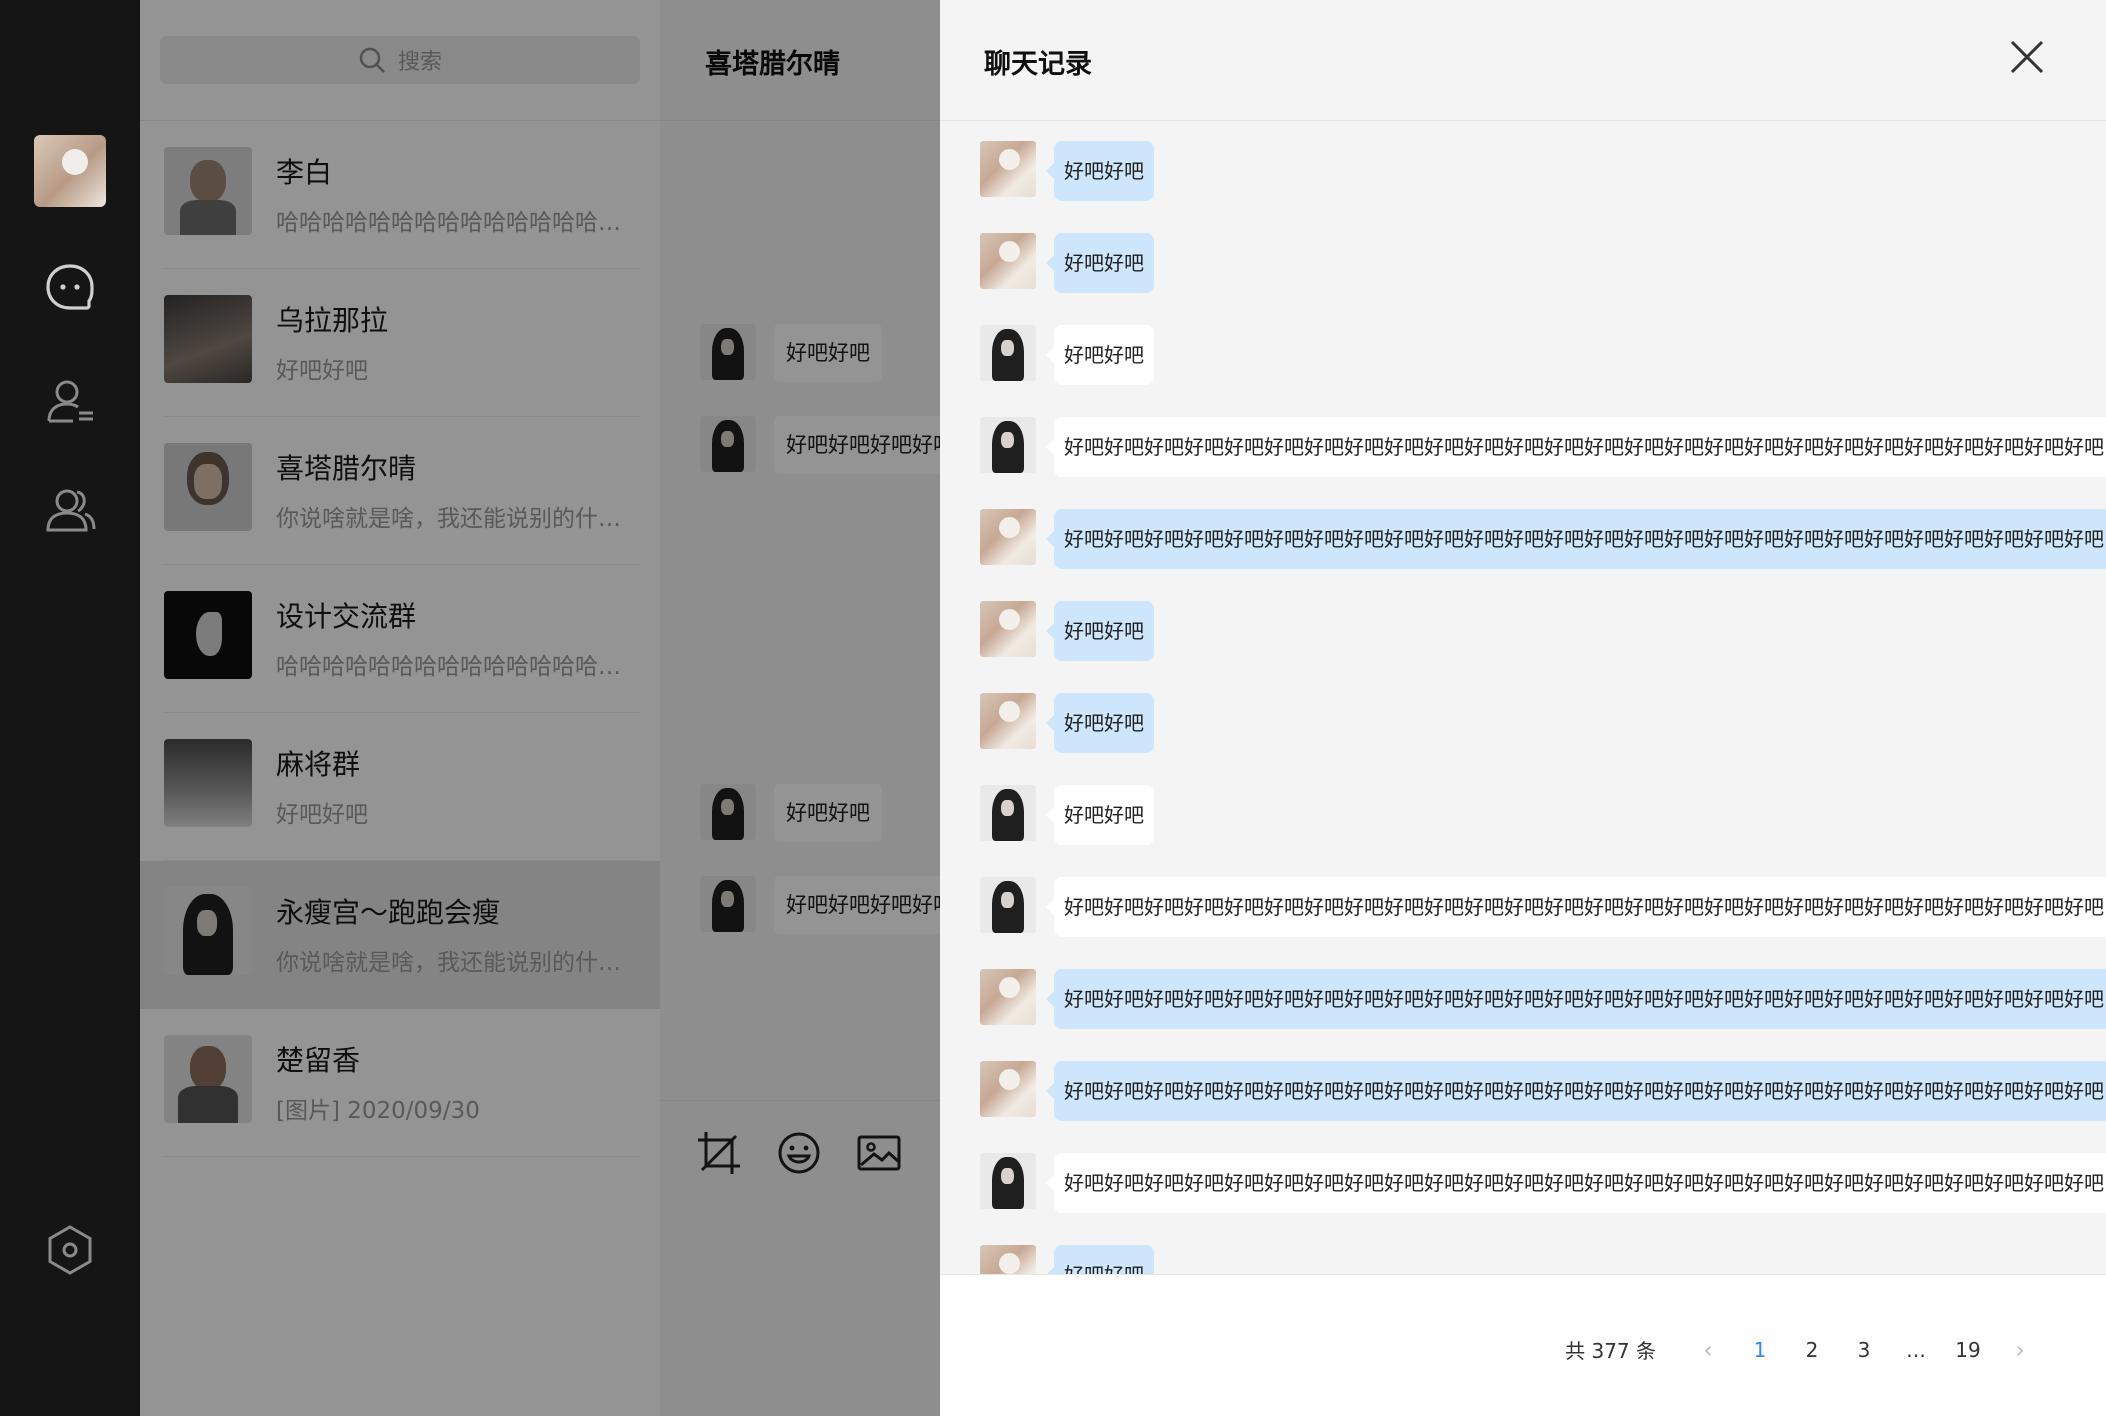 Image resolution: width=2106 pixels, height=1416 pixels. Describe the element at coordinates (1523, 1345) in the screenshot. I see `pagination-bar: 共 377 条 ‹ 1 2 3 … 19 ›` at that location.